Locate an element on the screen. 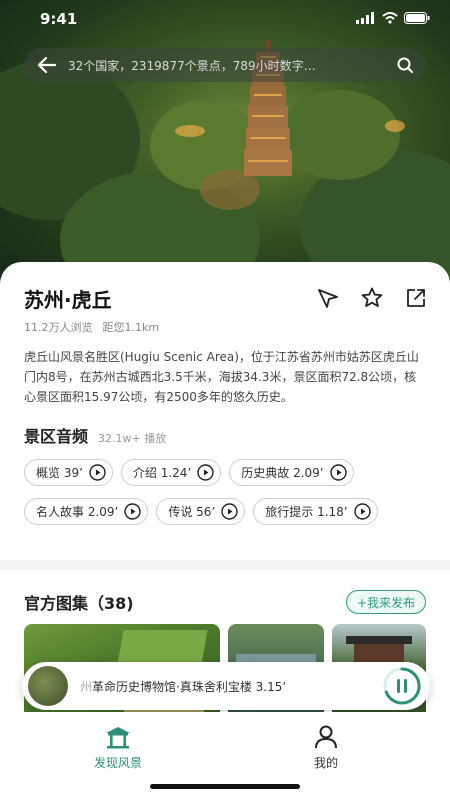  pavilion-icon is located at coordinates (118, 738).